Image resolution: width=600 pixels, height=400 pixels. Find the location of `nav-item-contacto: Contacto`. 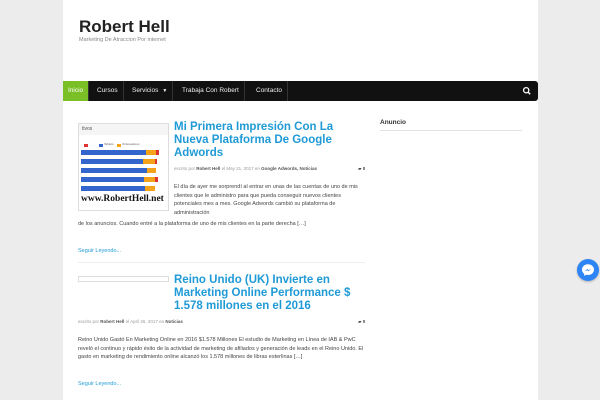

nav-item-contacto: Contacto is located at coordinates (270, 91).